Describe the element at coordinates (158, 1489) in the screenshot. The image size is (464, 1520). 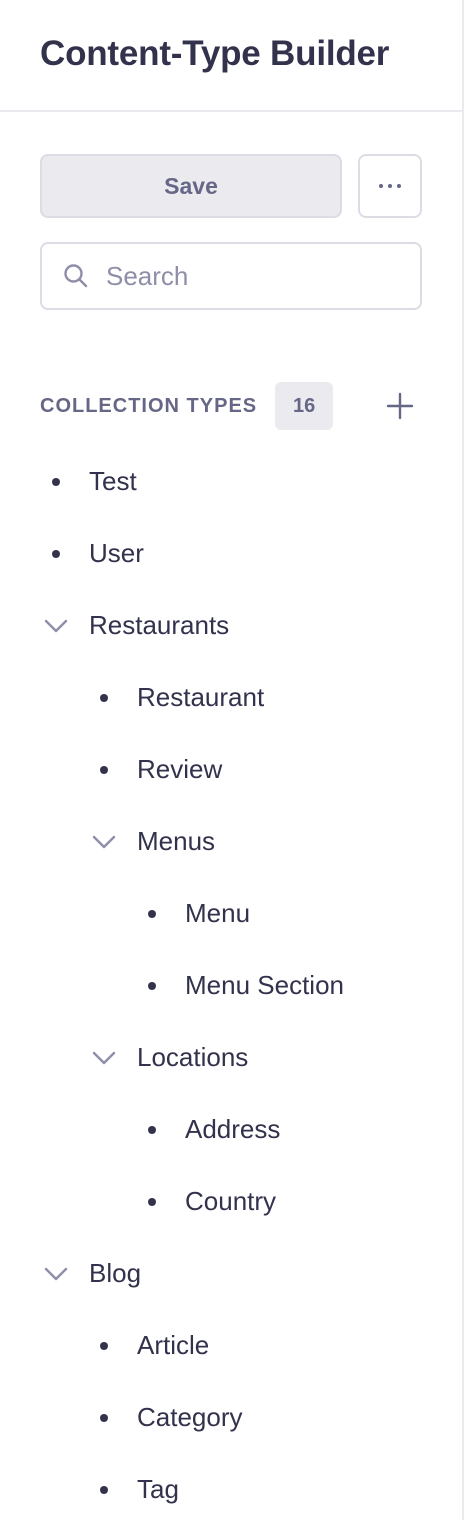
I see `tree-item-label: Tag` at that location.